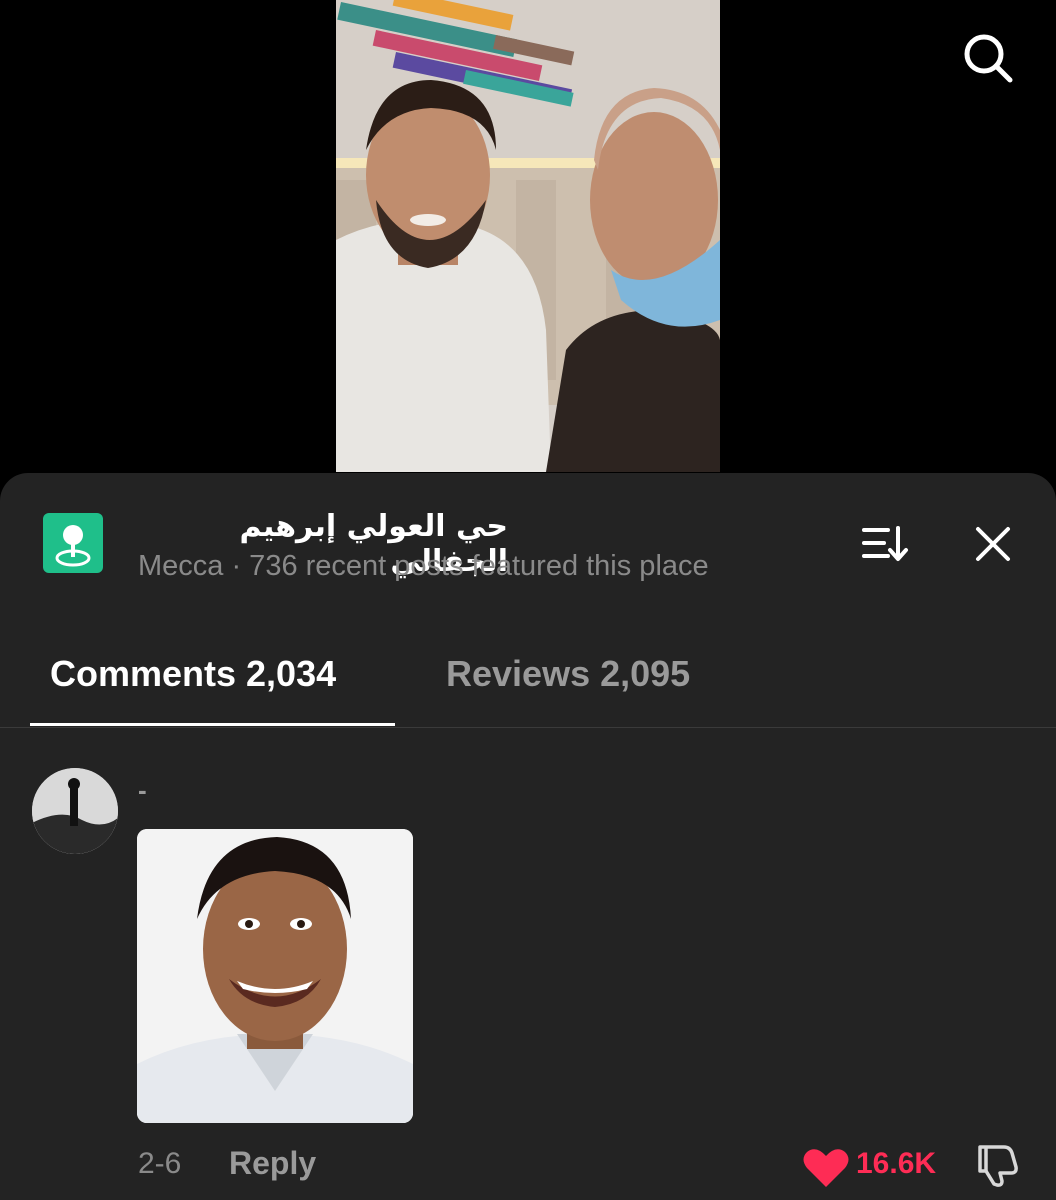 The height and width of the screenshot is (1200, 1056). I want to click on close-button, so click(993, 544).